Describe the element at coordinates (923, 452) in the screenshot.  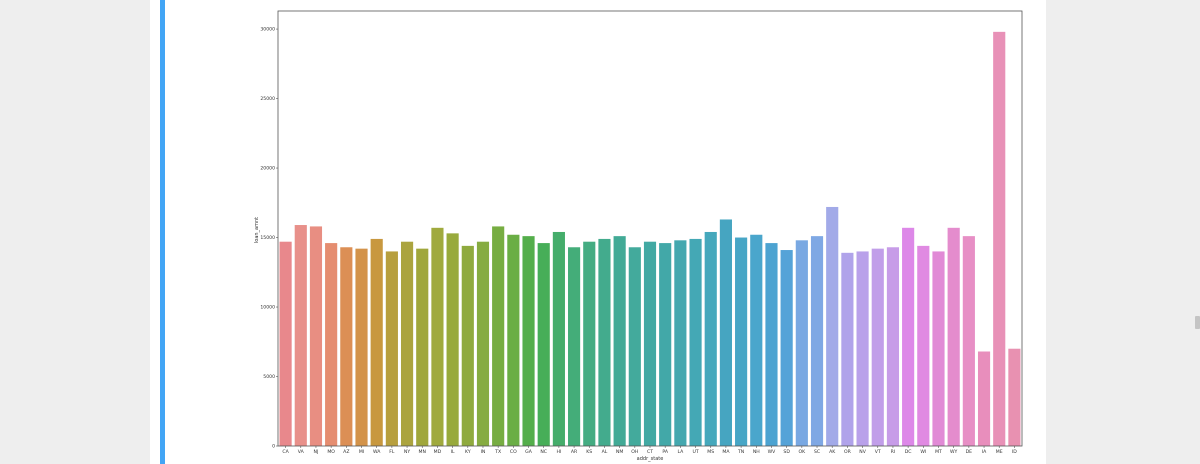
I see `x-tick-label: WI` at that location.